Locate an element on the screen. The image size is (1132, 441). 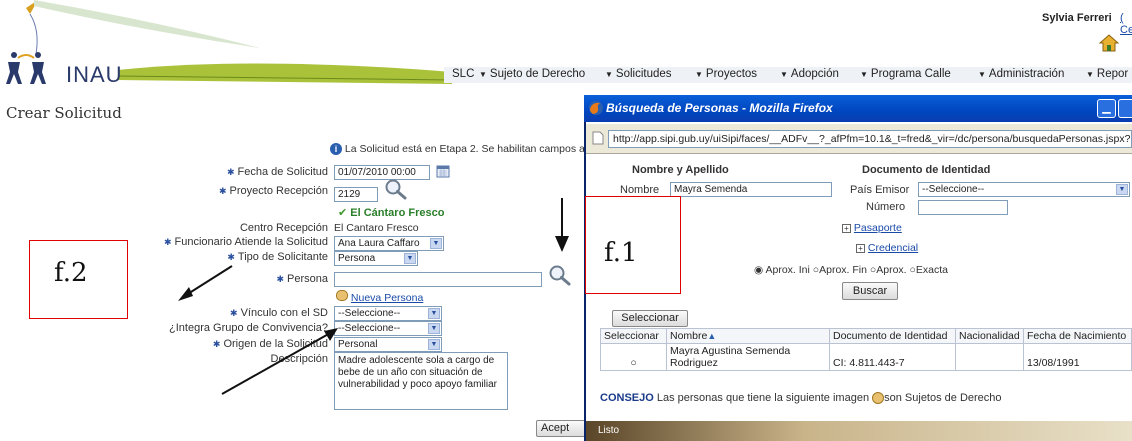
numero-label: Número is located at coordinates (886, 207).